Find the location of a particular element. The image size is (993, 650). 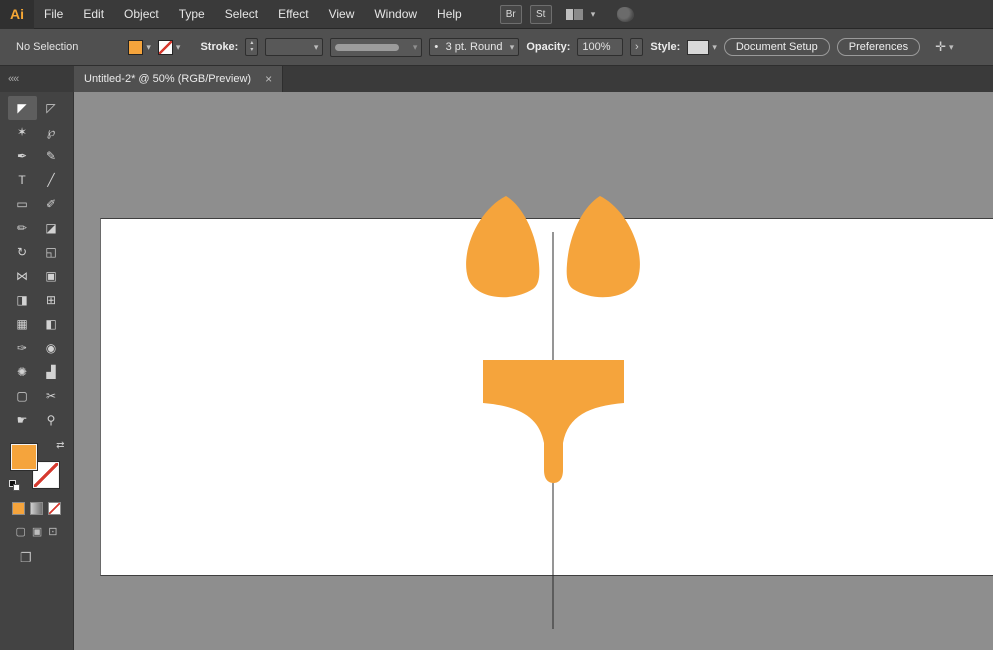

style-dropdown: ▾ is located at coordinates (702, 47).